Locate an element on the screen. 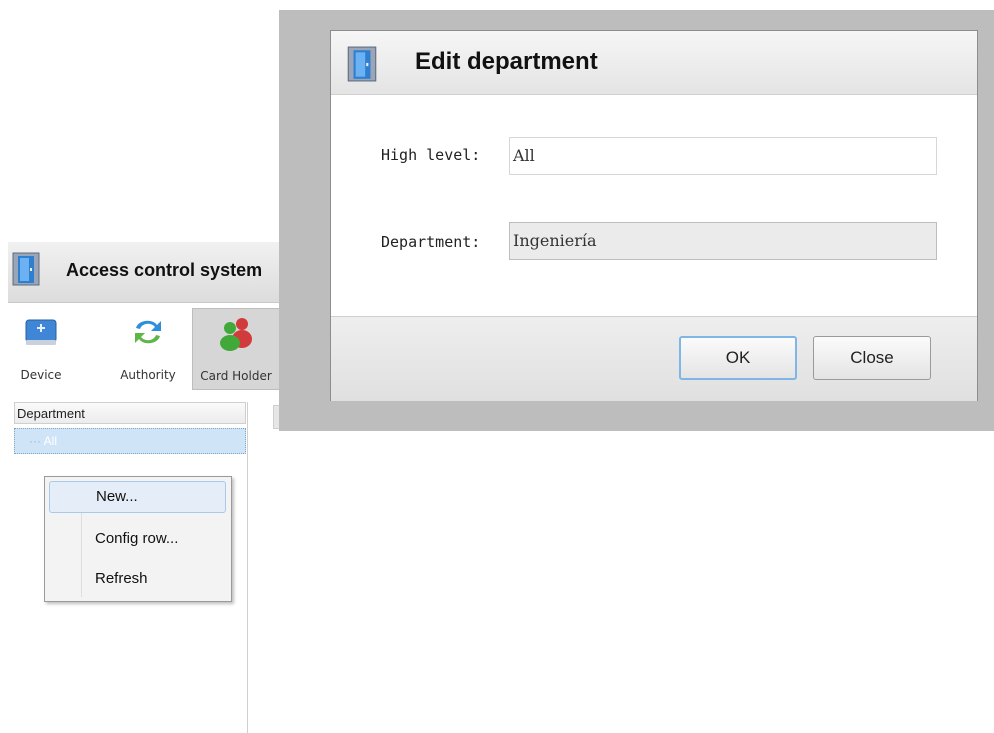  high-level-field: All is located at coordinates (723, 156).